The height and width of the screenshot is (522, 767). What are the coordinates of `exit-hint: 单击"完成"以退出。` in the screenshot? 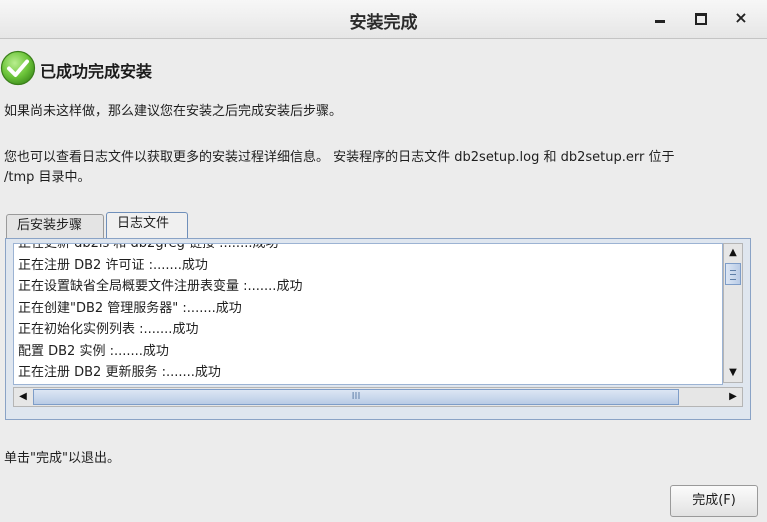 It's located at (62, 458).